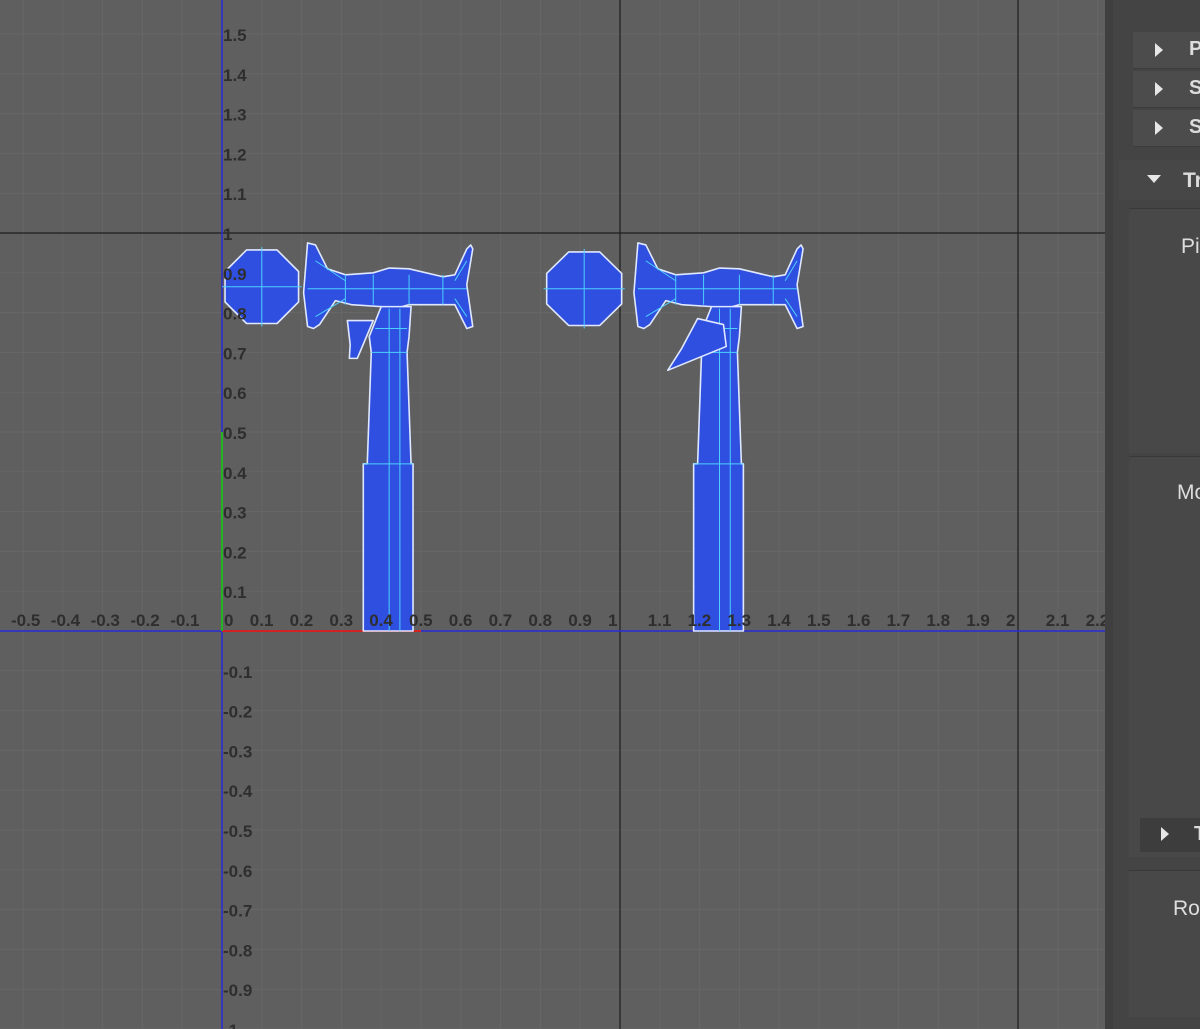 The image size is (1200, 1029). I want to click on u-tick-label: -0.4, so click(66, 620).